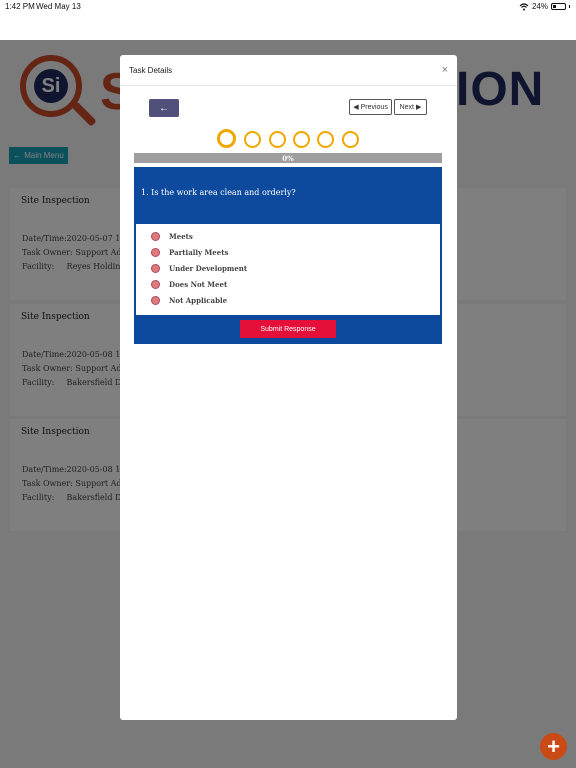  I want to click on next-button: Next ▶, so click(410, 107).